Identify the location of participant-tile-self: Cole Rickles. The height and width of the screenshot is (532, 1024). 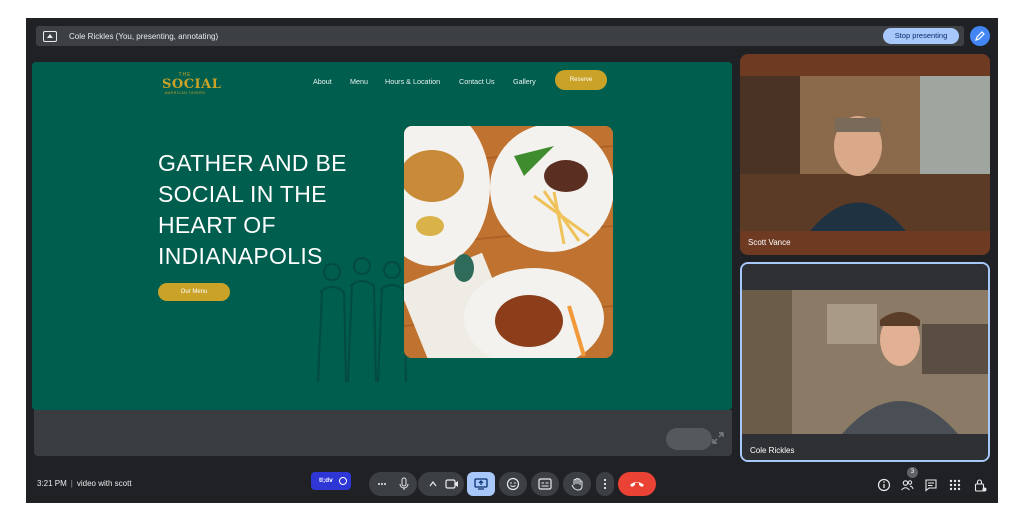
(865, 362).